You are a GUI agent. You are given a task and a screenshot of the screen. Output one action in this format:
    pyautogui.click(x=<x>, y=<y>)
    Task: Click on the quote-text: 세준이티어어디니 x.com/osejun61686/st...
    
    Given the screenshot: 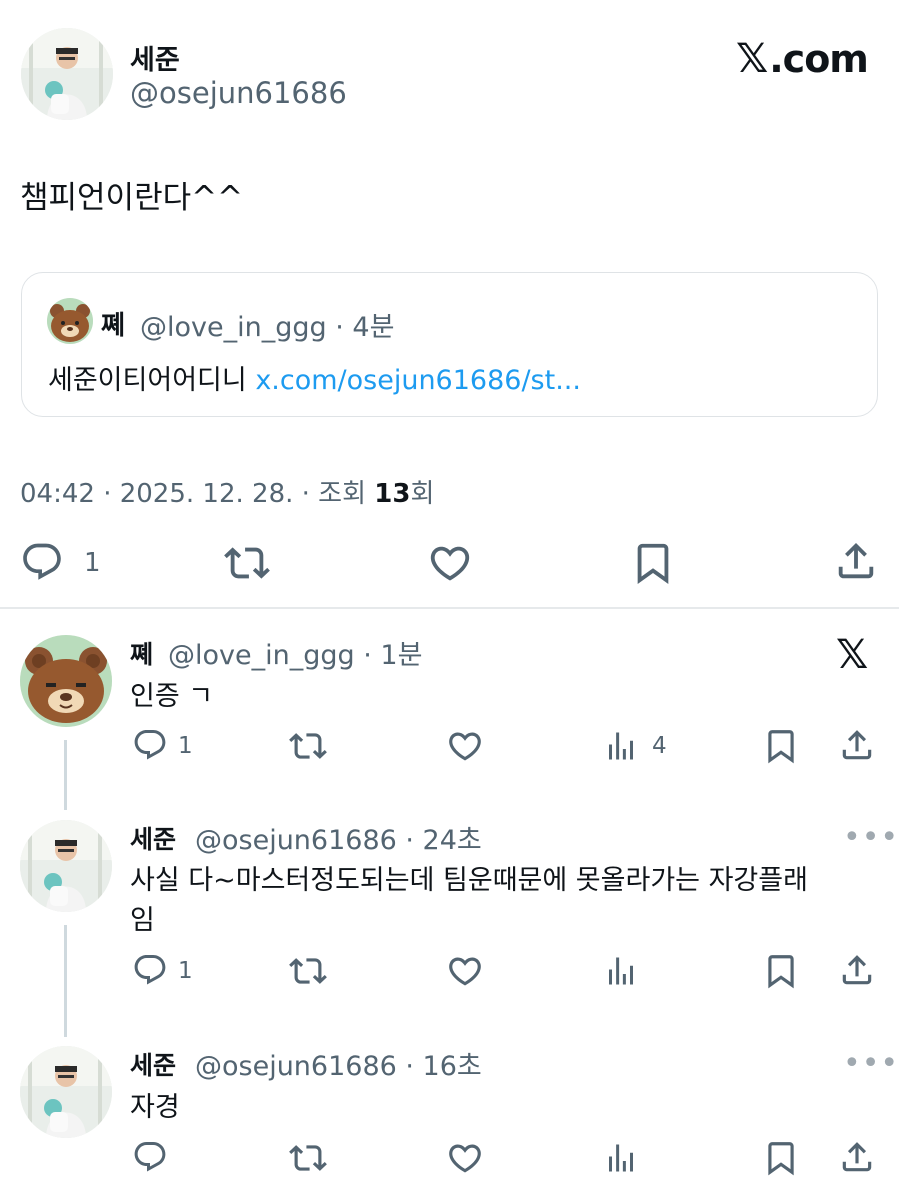 What is the action you would take?
    pyautogui.click(x=314, y=377)
    